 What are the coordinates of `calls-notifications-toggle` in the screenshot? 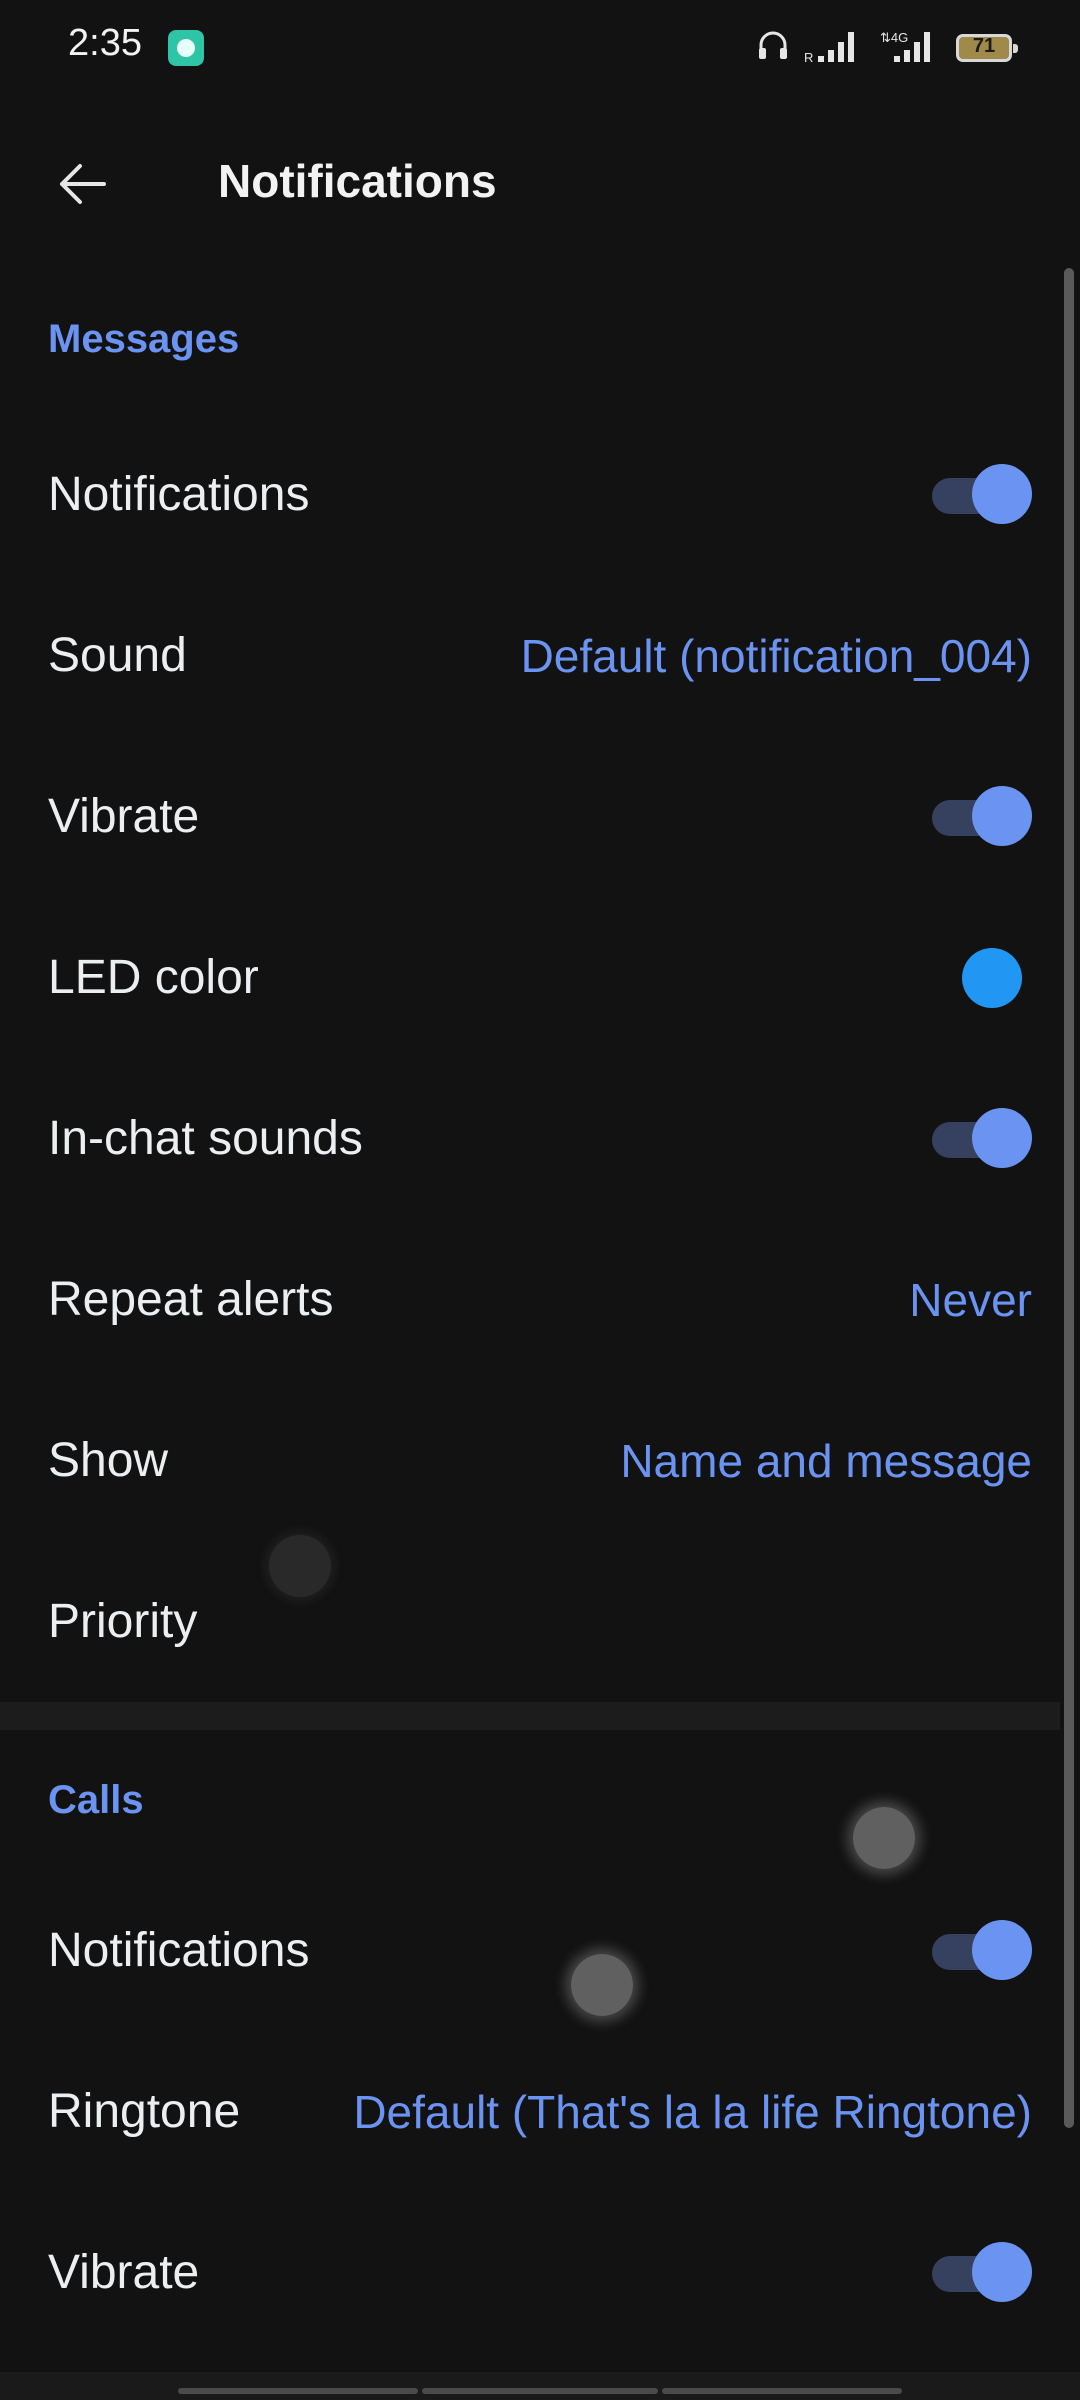 It's located at (982, 1950).